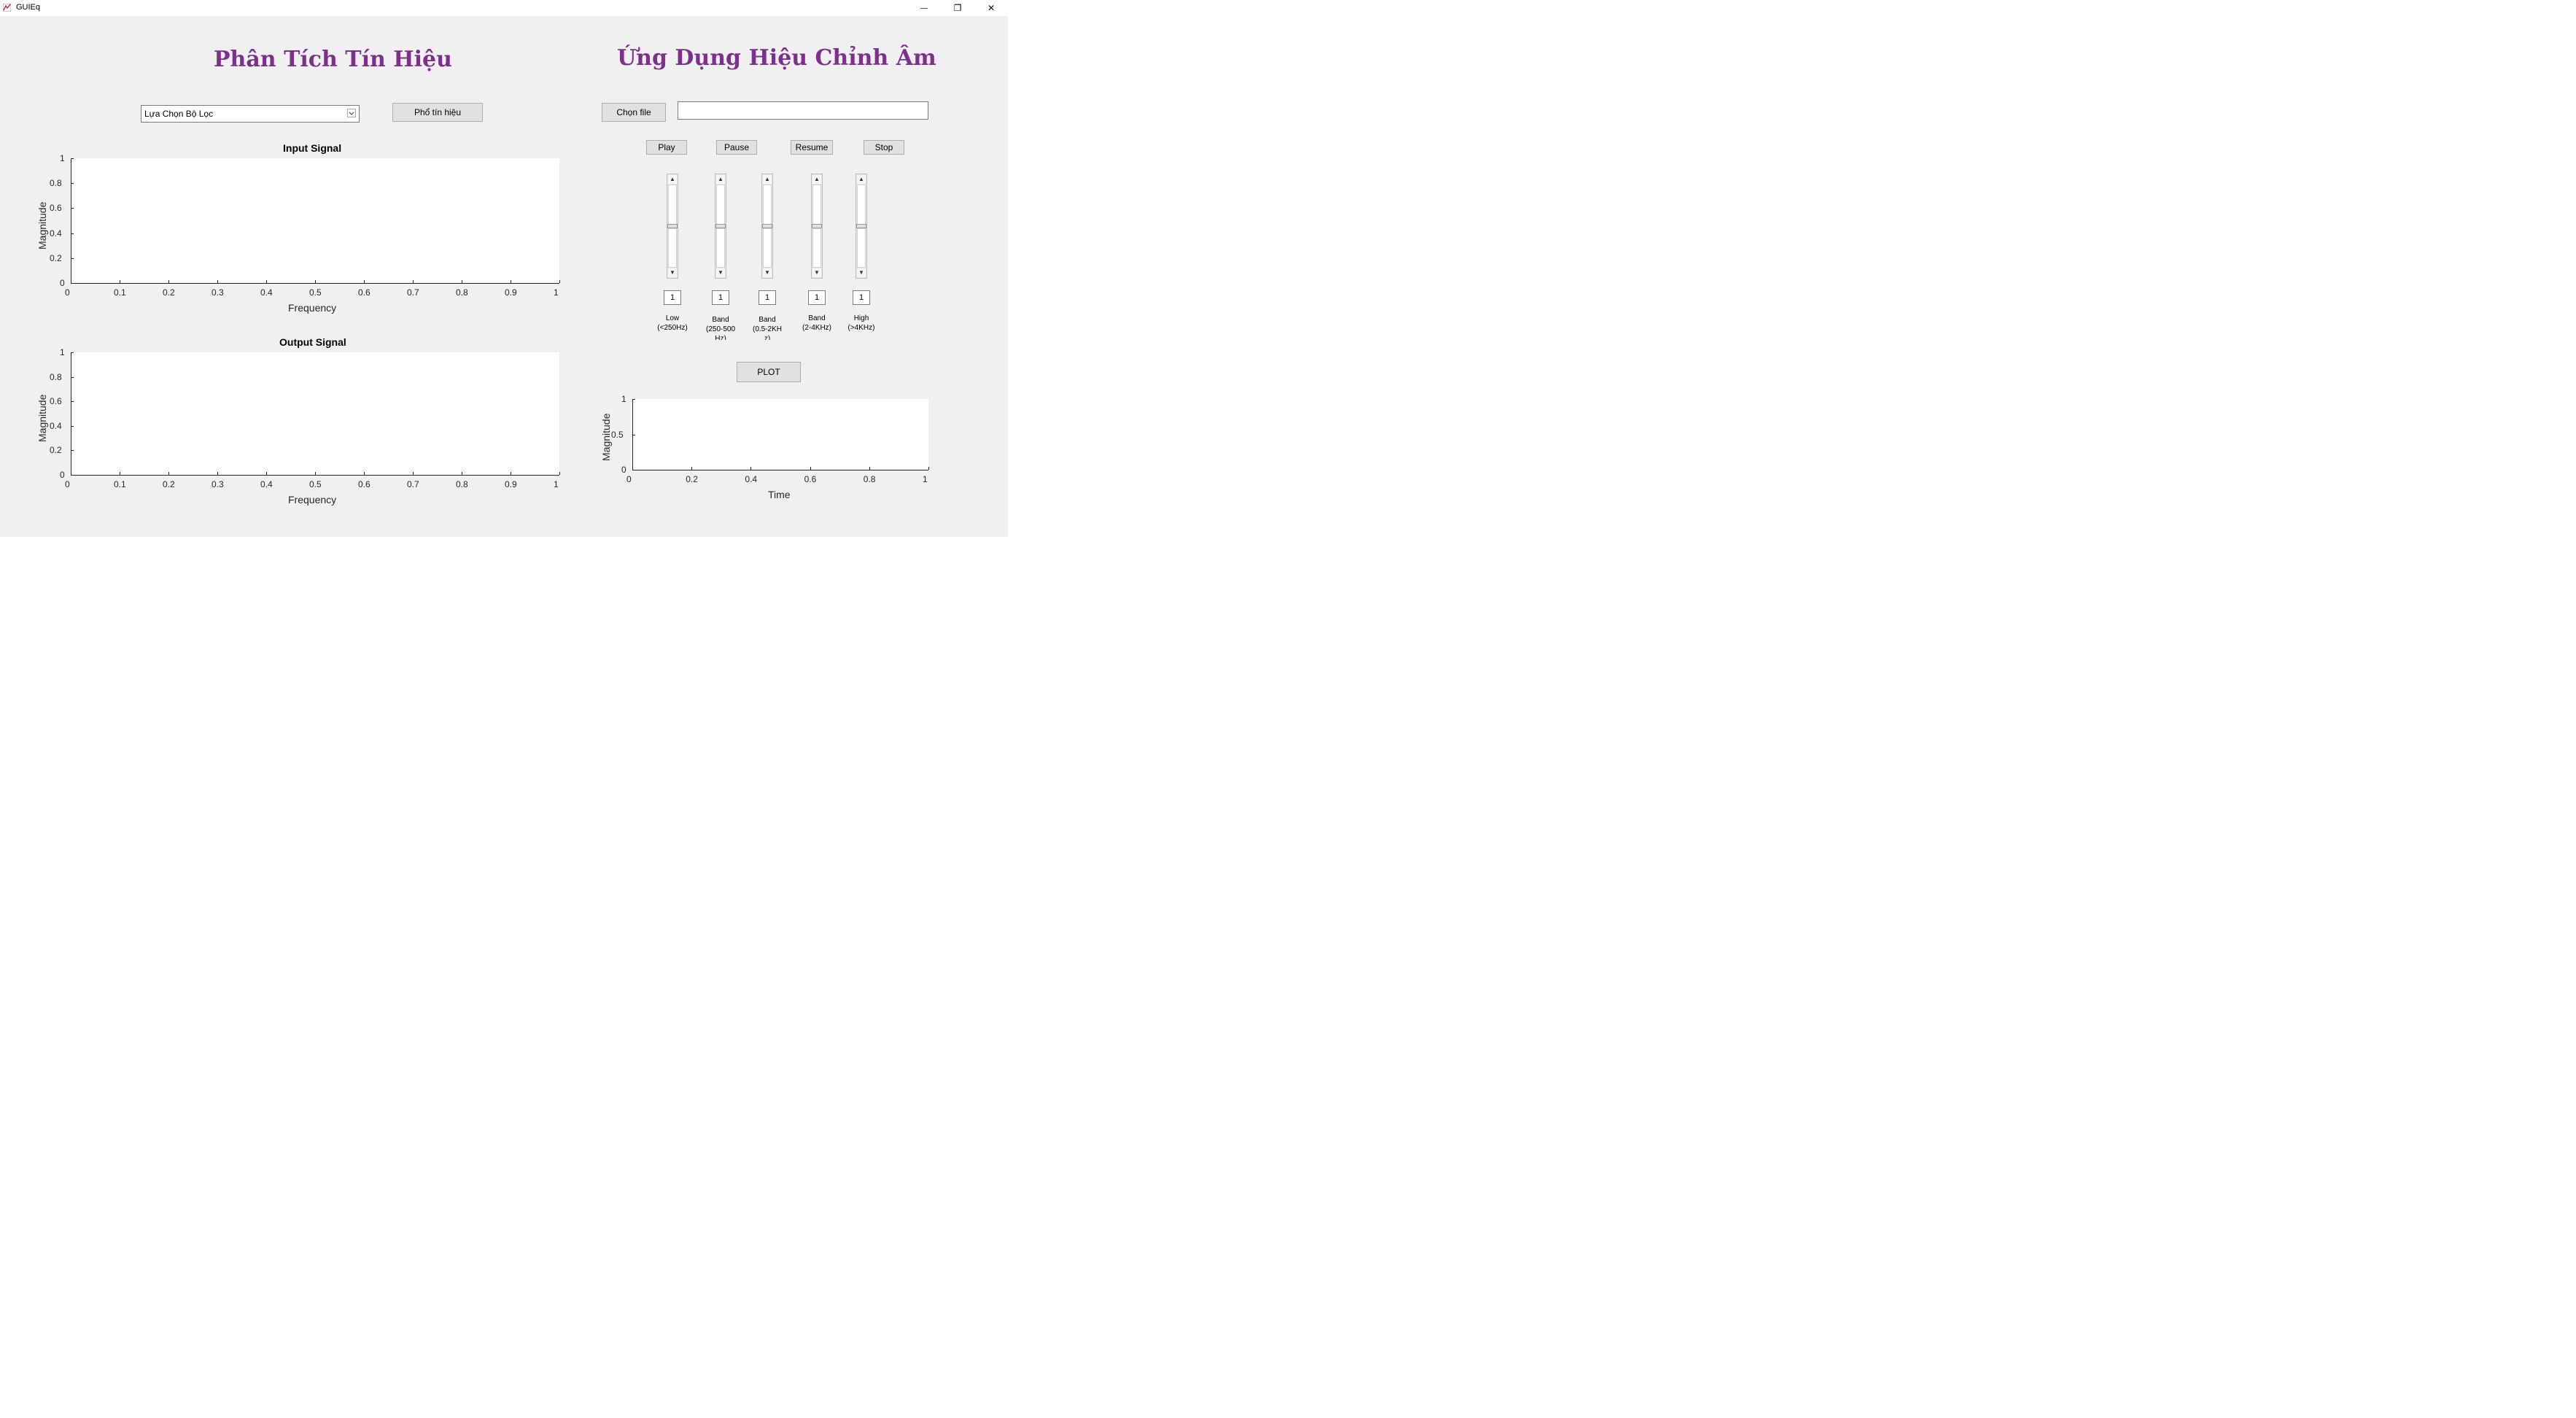  What do you see at coordinates (438, 113) in the screenshot?
I see `spectrum-button: Phổ tín hiệu` at bounding box center [438, 113].